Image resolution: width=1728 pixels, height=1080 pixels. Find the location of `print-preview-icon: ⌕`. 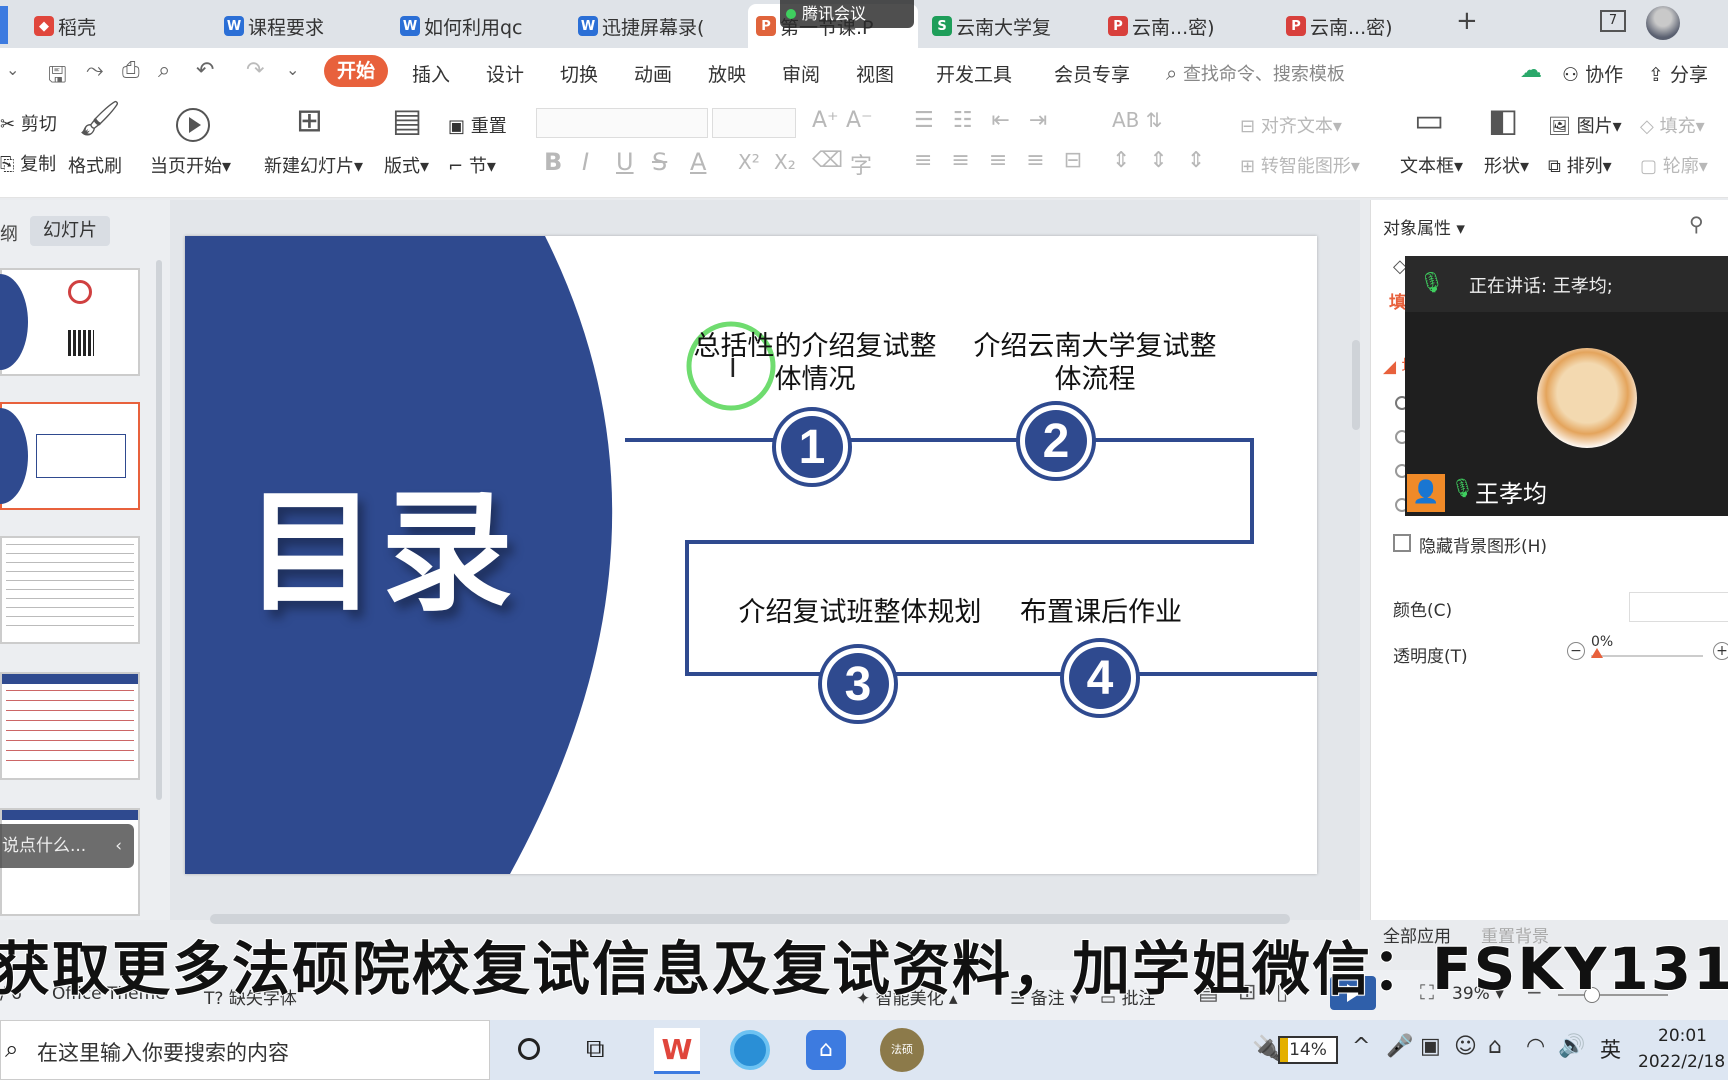

print-preview-icon: ⌕ is located at coordinates (164, 70).